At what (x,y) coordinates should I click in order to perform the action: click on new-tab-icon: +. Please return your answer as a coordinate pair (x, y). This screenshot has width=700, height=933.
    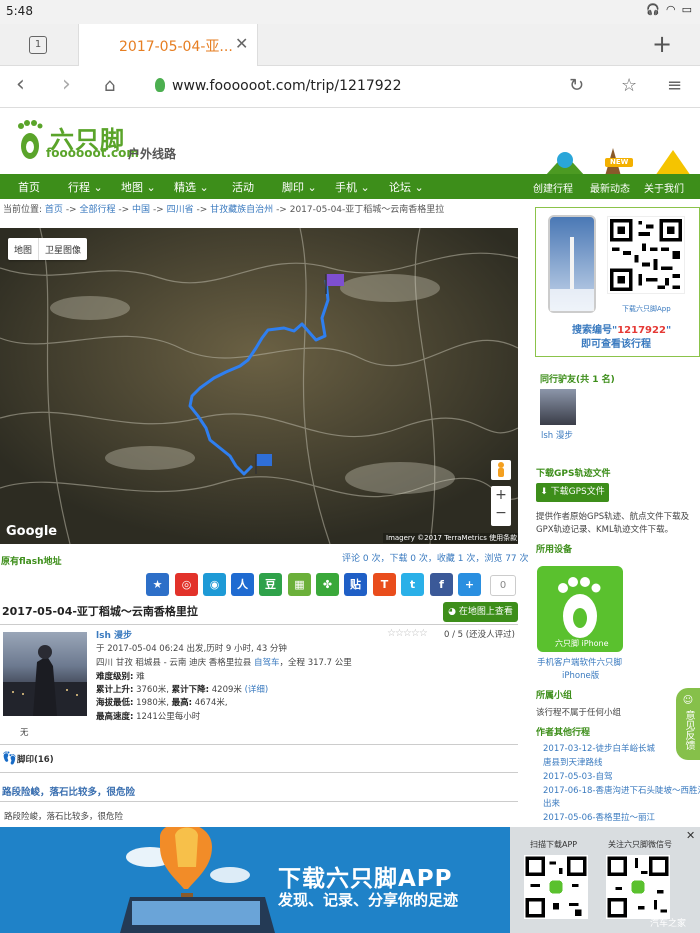
    Looking at the image, I should click on (662, 44).